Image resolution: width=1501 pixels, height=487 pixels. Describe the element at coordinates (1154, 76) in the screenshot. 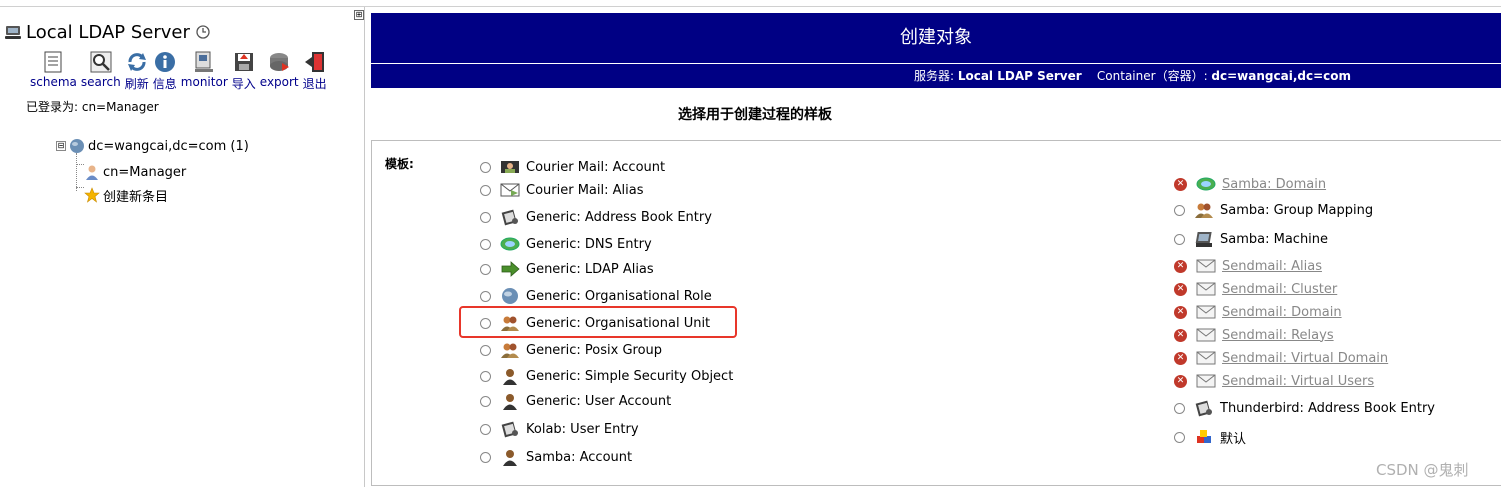

I see `container-label: Container（容器）:` at that location.